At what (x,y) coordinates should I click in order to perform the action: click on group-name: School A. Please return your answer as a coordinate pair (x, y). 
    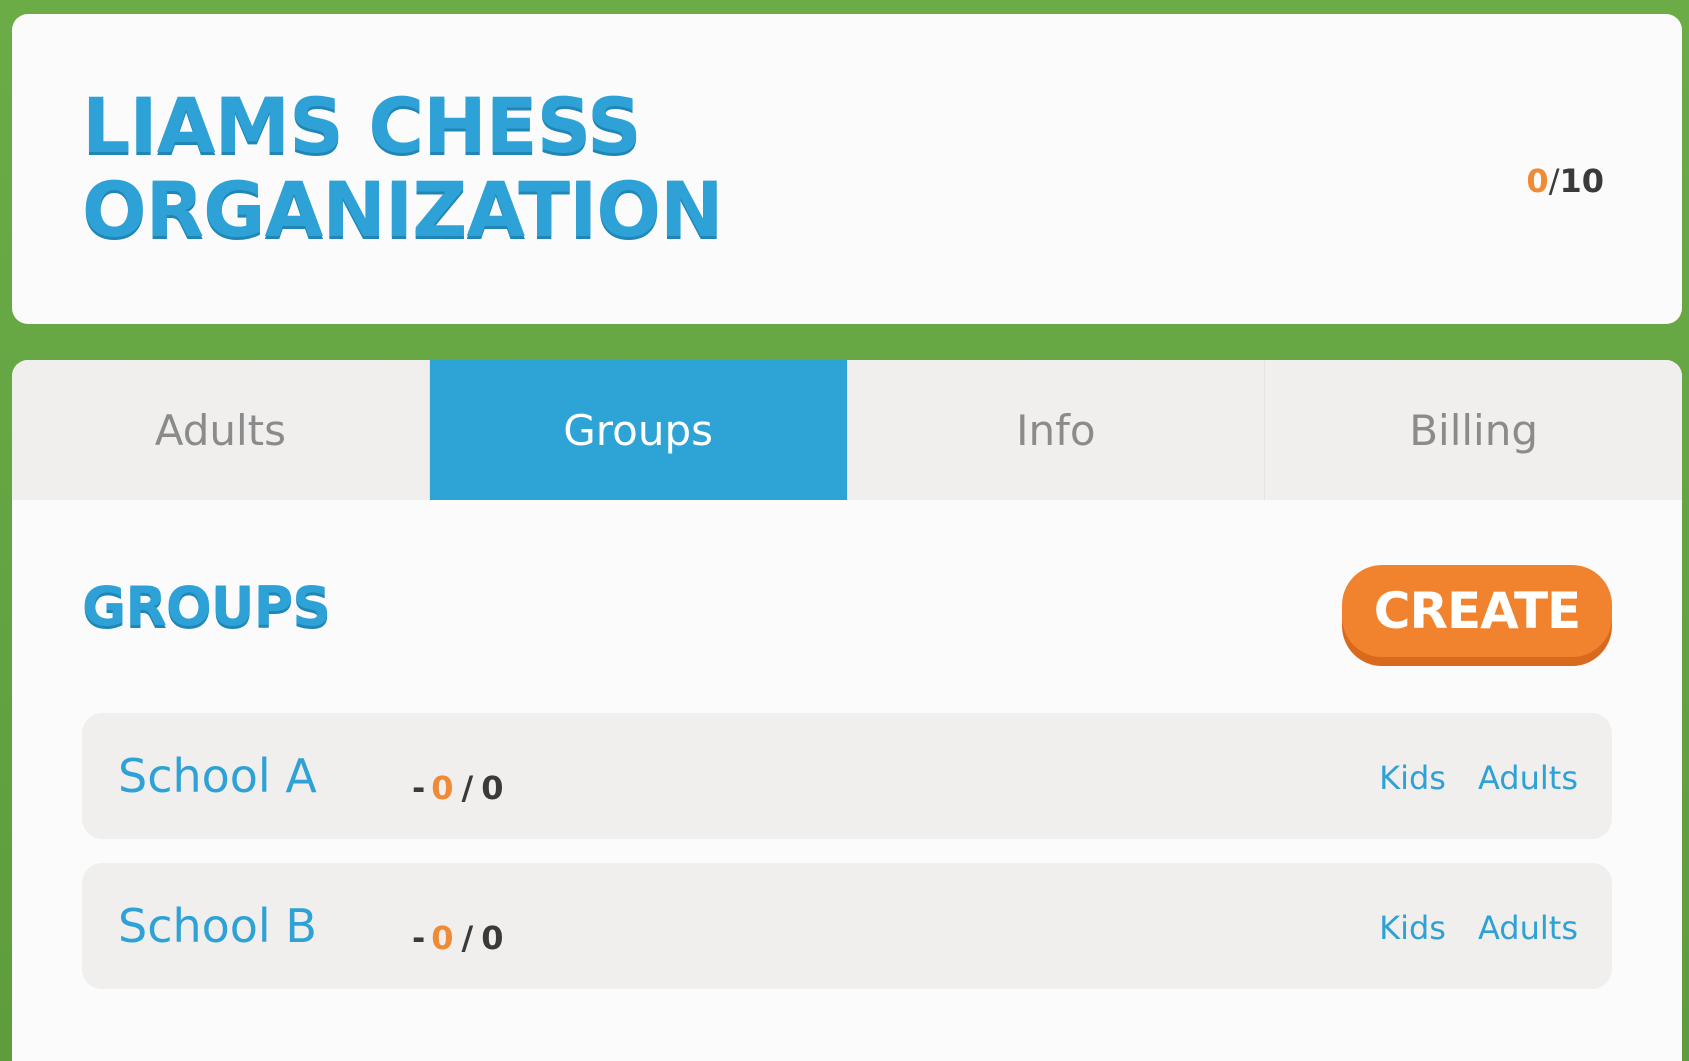
    Looking at the image, I should click on (217, 776).